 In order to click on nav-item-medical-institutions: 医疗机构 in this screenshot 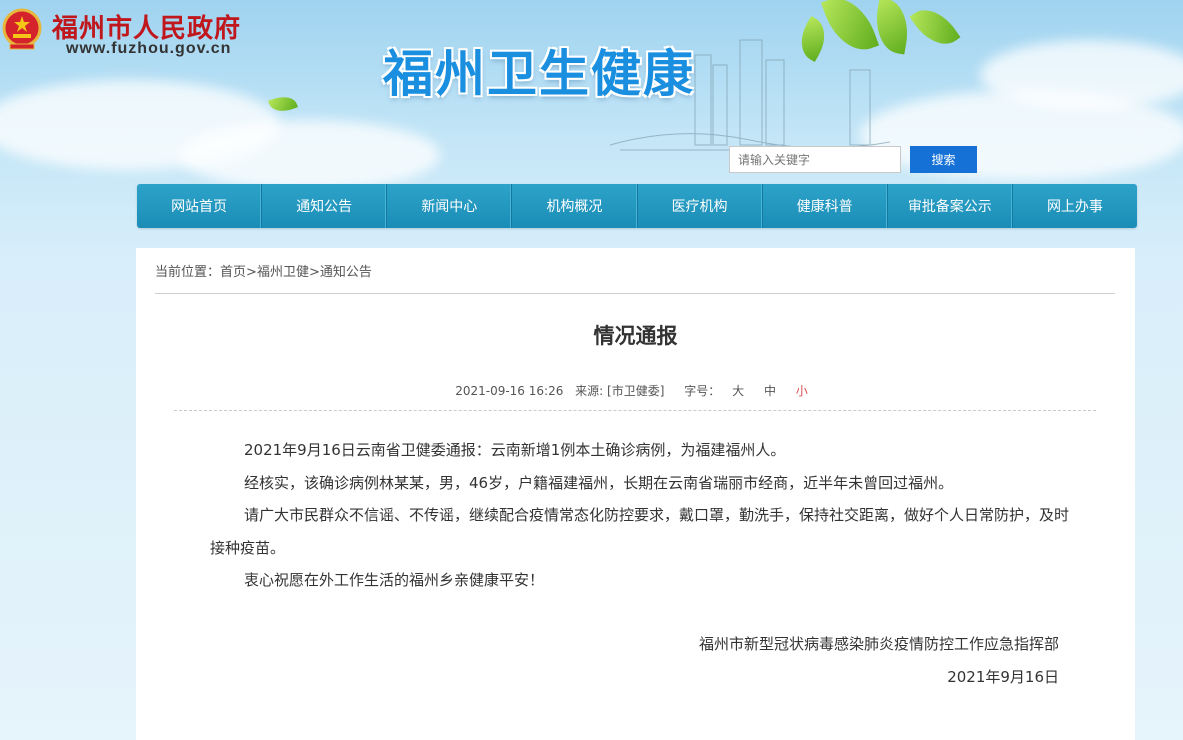, I will do `click(700, 206)`.